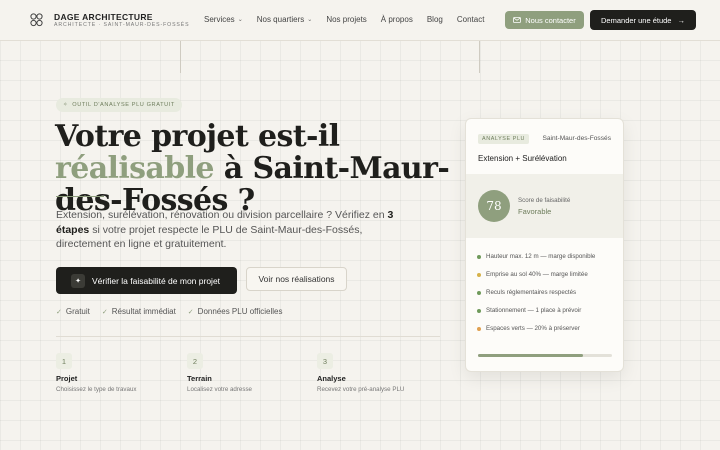  I want to click on contact-button-label: Nous contacter, so click(550, 20).